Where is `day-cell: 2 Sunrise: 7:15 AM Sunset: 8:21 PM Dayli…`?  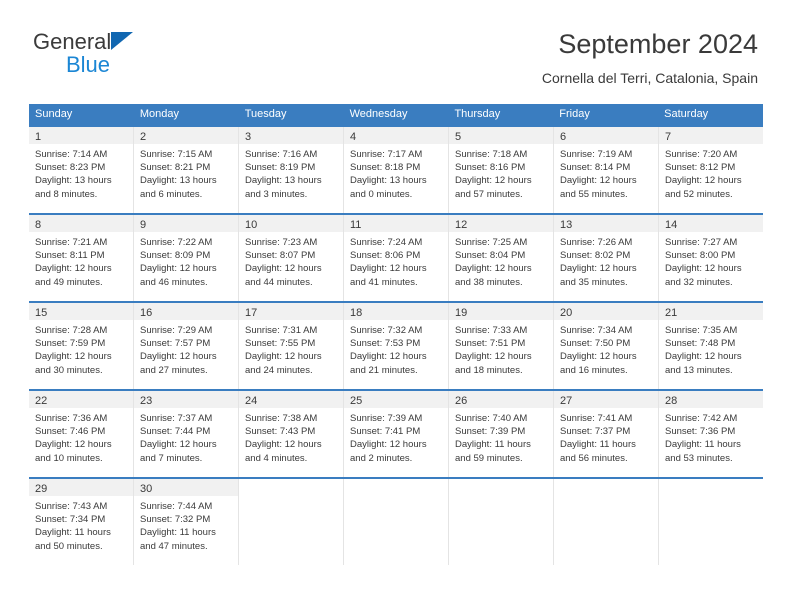
day-cell: 2 Sunrise: 7:15 AM Sunset: 8:21 PM Dayli… is located at coordinates (186, 170).